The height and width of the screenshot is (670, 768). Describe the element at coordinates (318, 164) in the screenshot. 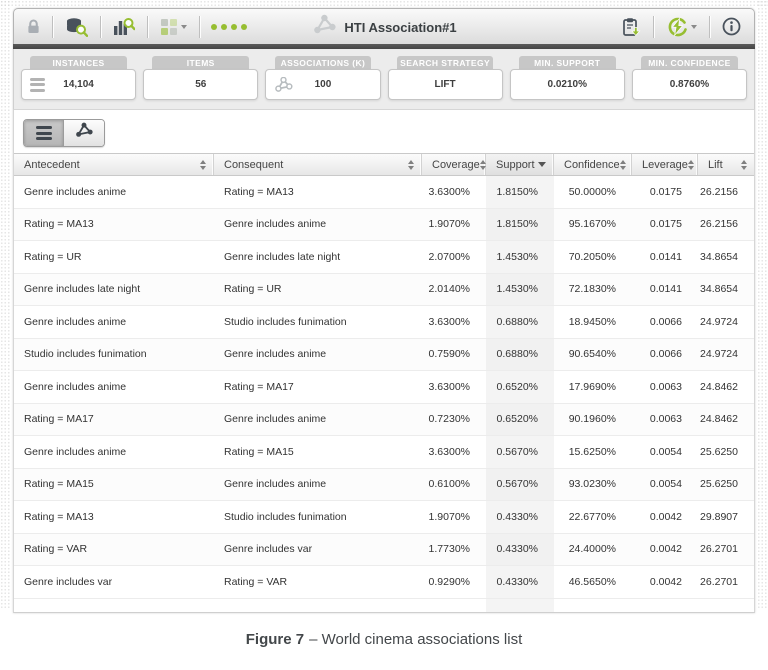

I see `column-header-consequent: Consequent` at that location.